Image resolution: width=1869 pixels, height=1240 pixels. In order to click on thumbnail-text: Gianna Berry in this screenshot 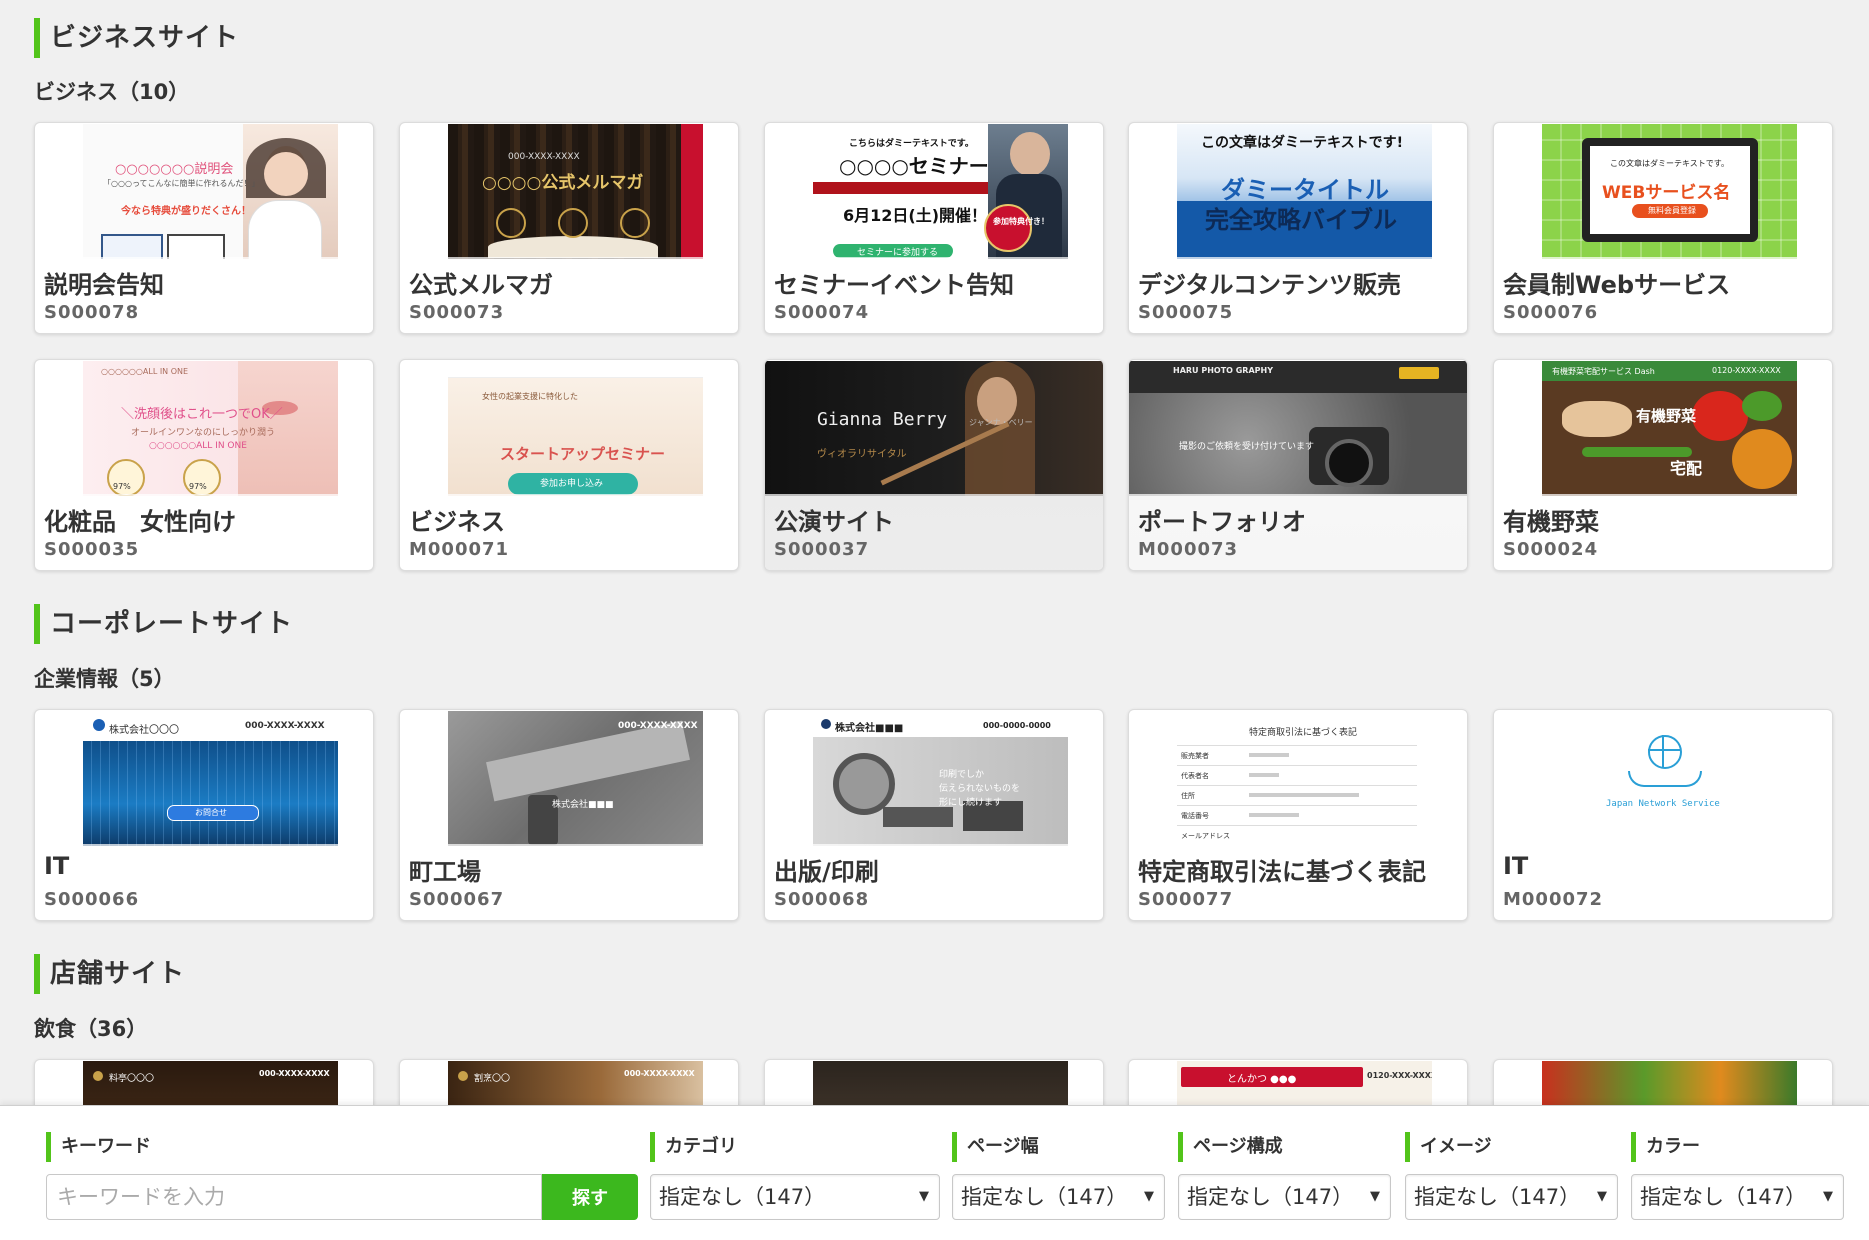, I will do `click(882, 419)`.